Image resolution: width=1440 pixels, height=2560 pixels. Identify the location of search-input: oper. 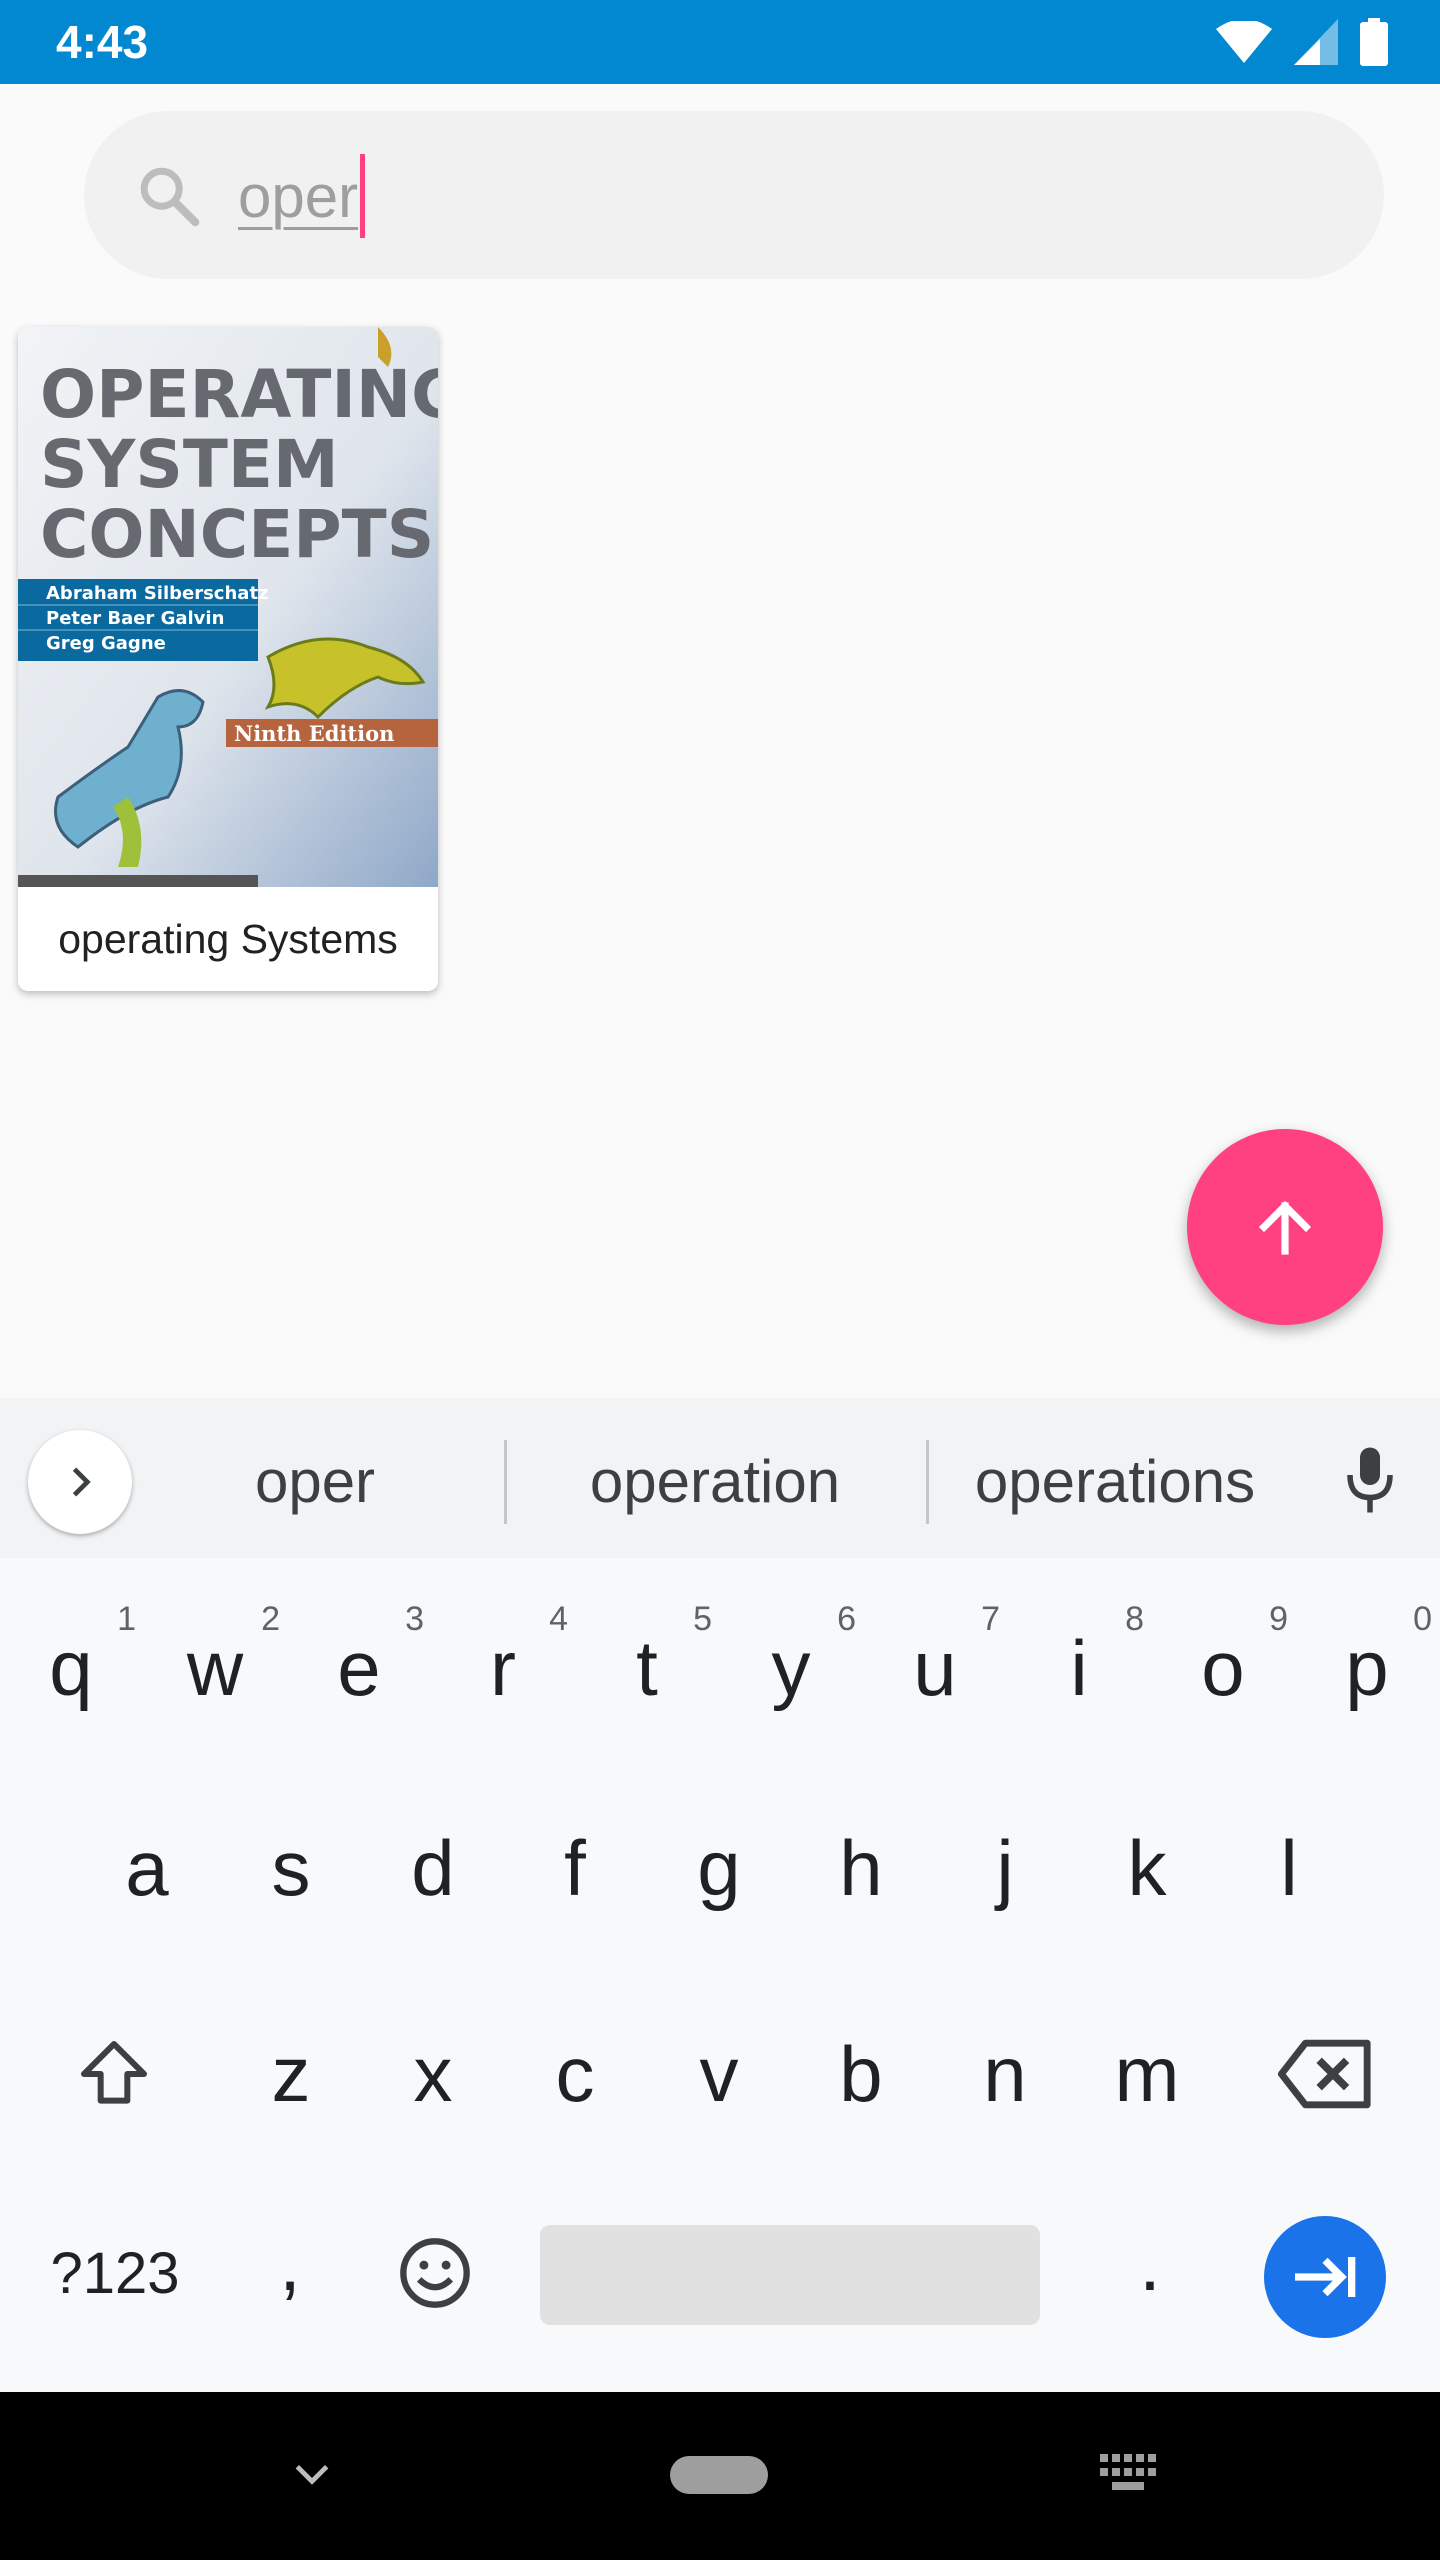
(298, 197).